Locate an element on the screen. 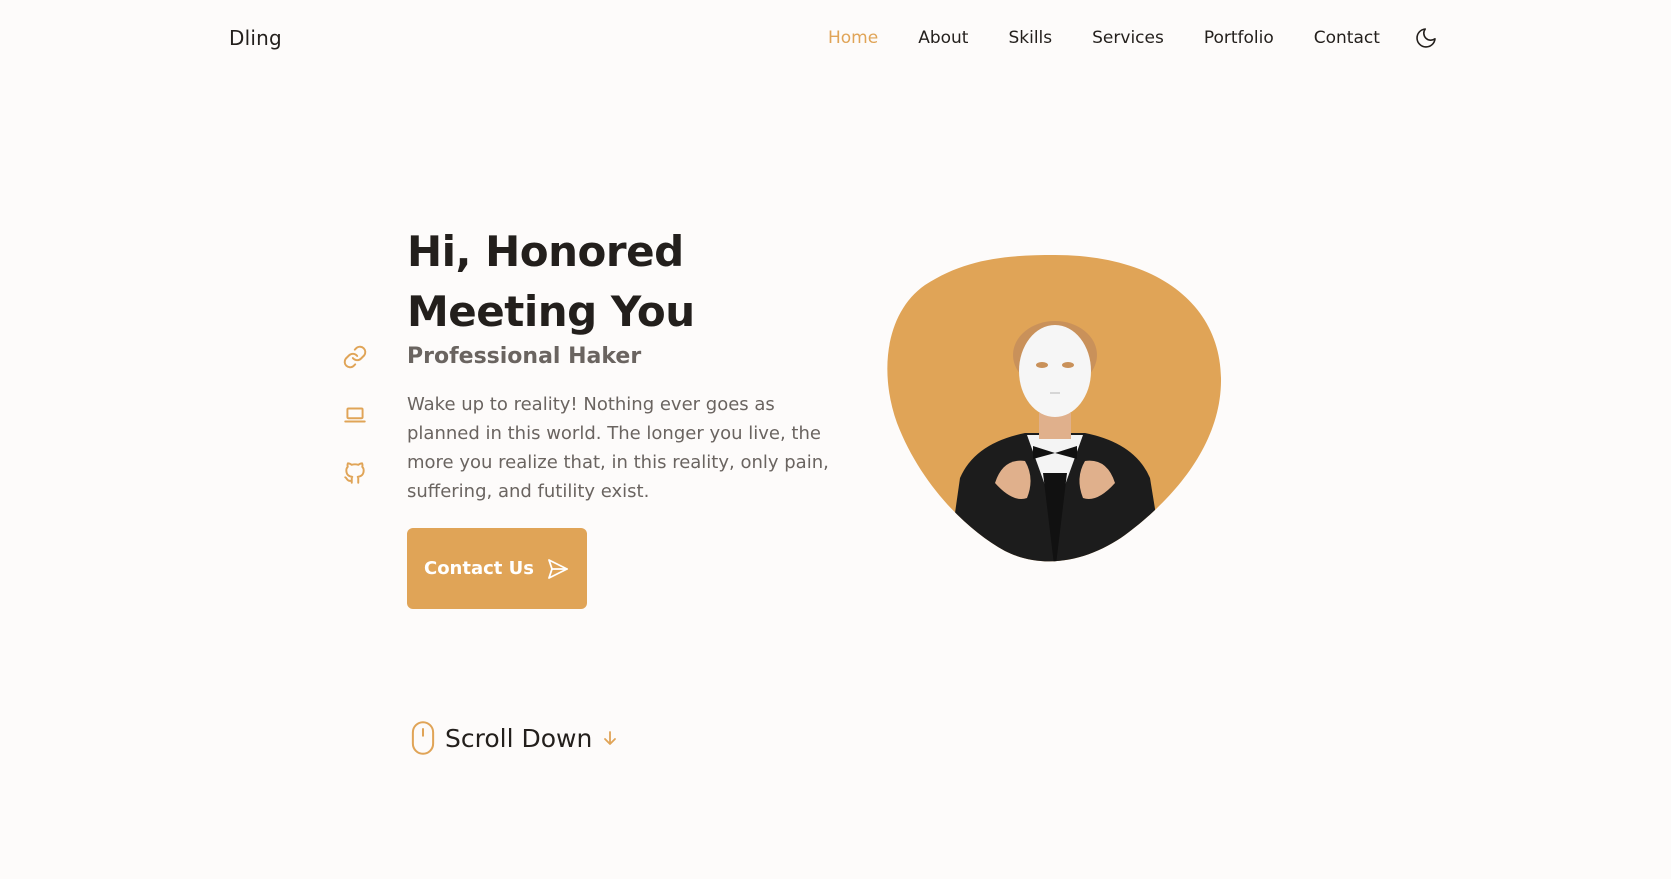 The image size is (1671, 879). arrow-down-icon is located at coordinates (610, 738).